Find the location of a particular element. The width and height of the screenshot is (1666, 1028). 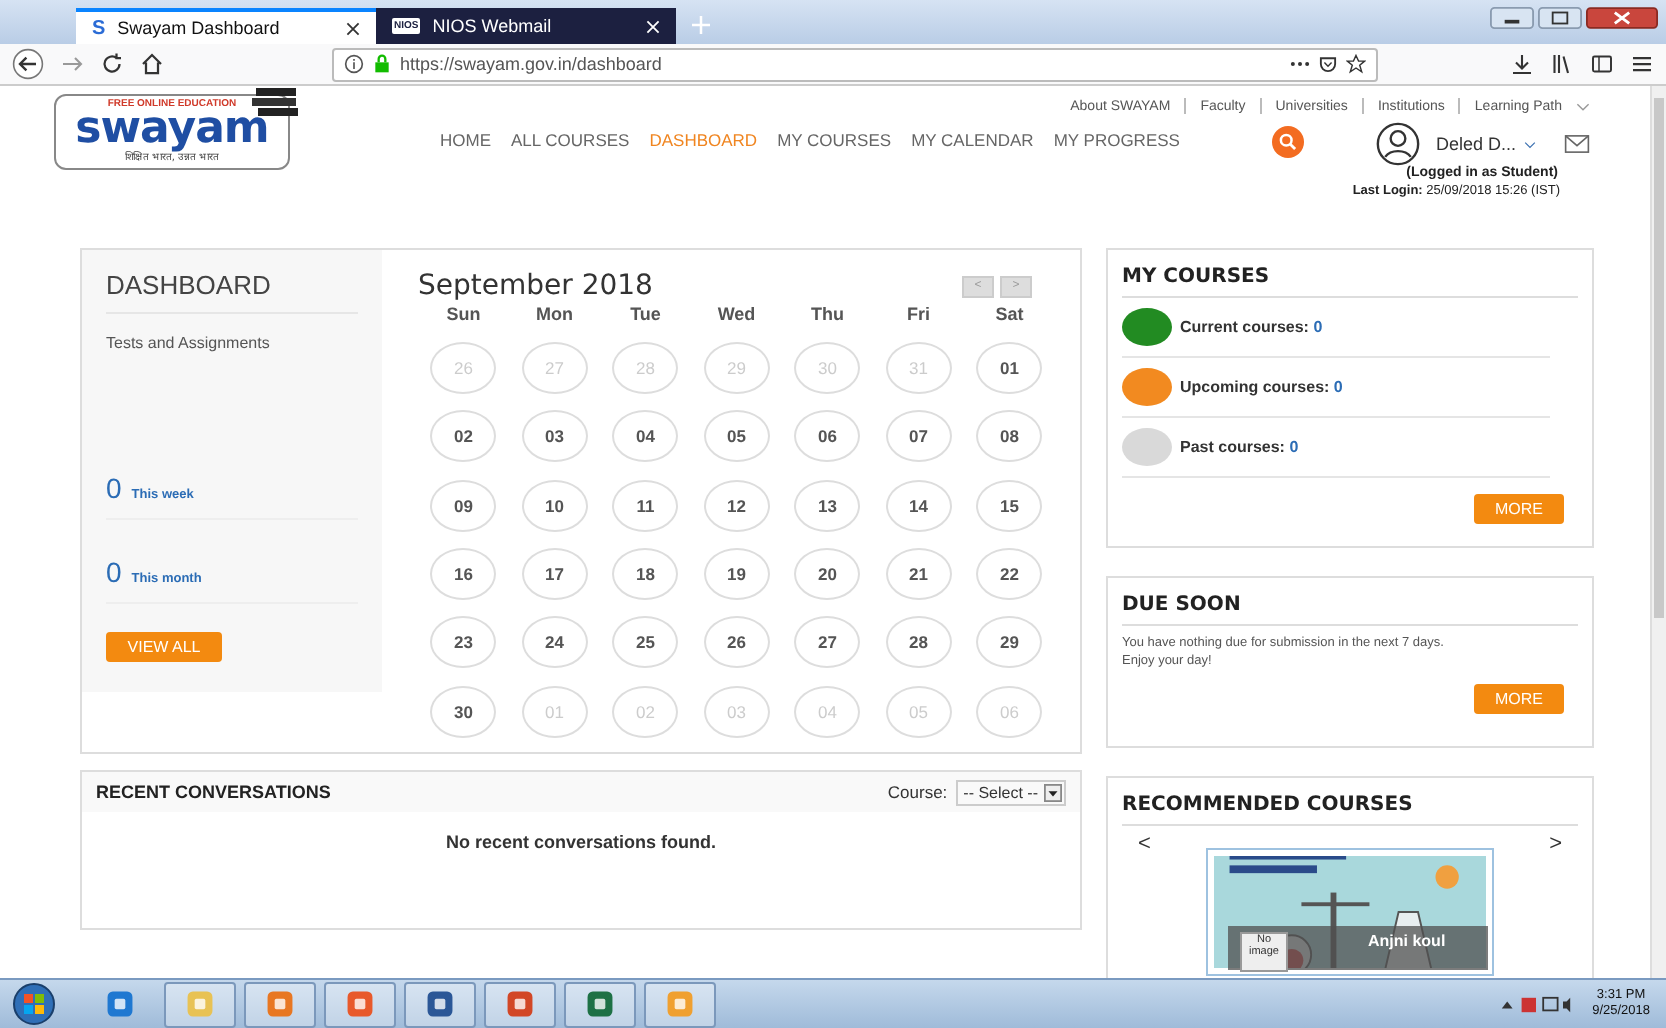

calendar-day: 17 is located at coordinates (554, 574).